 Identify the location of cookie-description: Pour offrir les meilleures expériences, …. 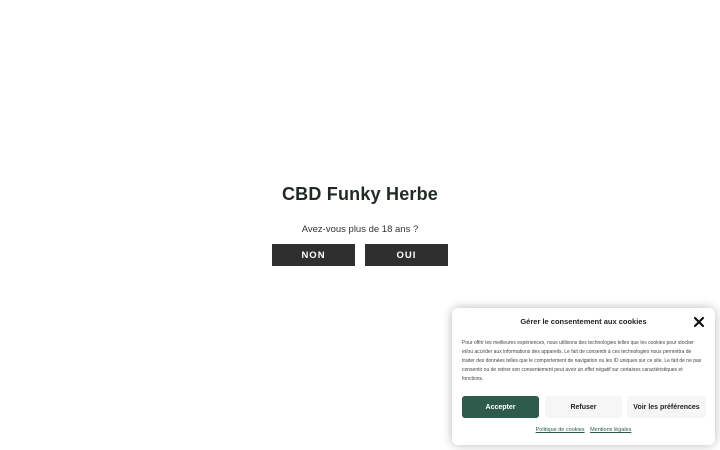
(582, 361).